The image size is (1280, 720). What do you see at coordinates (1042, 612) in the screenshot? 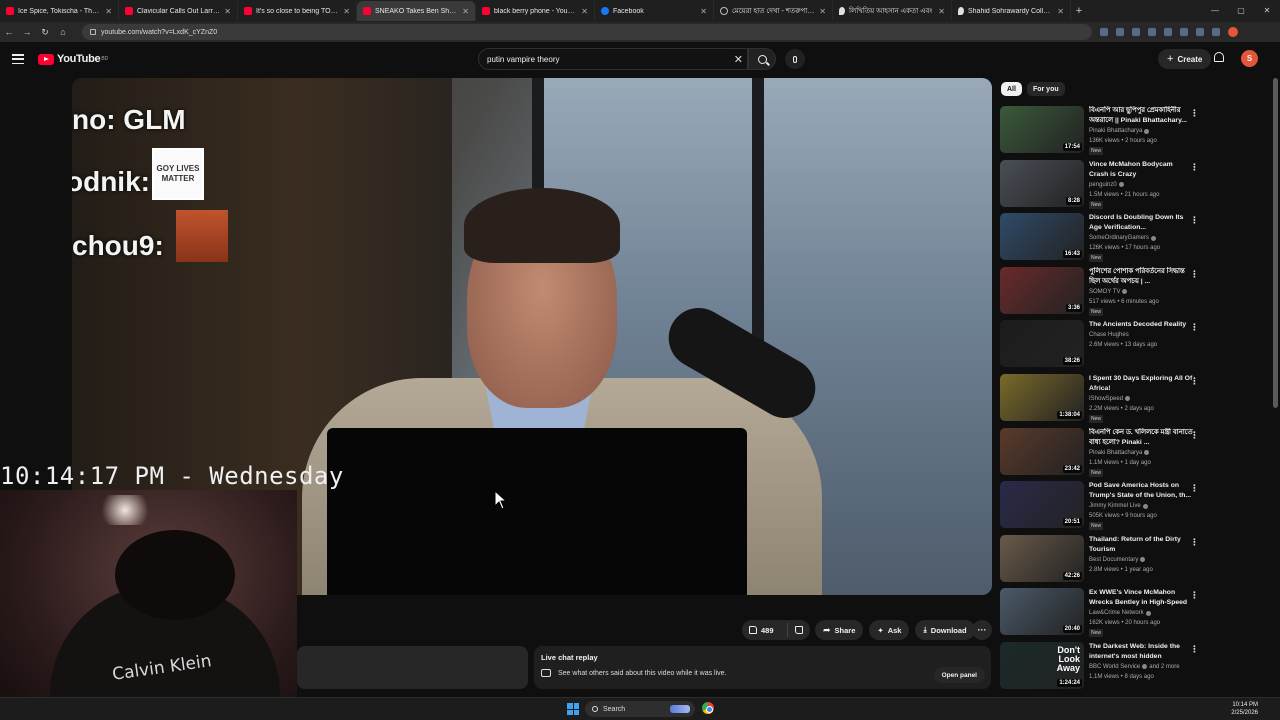
I see `video-thumbnail: 20:40` at bounding box center [1042, 612].